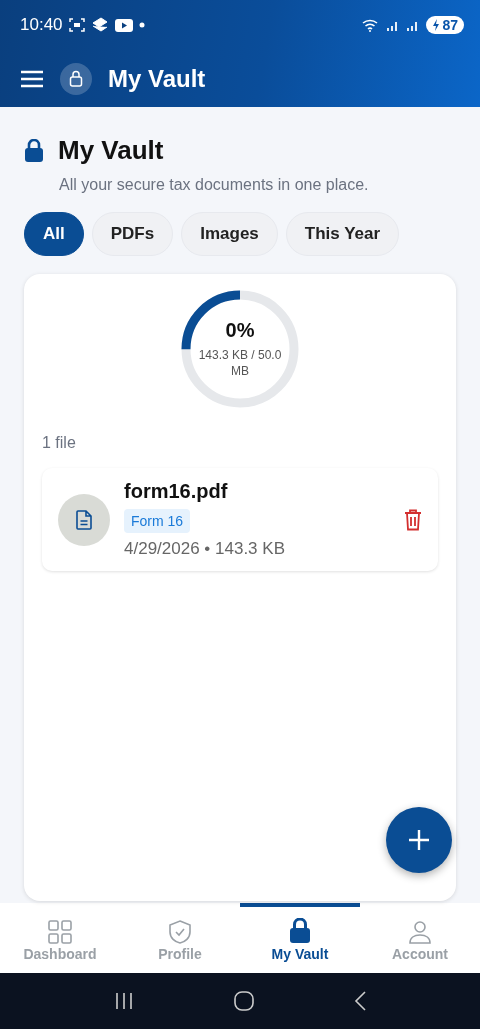 This screenshot has width=480, height=1029. I want to click on document-tag: Form 16, so click(157, 521).